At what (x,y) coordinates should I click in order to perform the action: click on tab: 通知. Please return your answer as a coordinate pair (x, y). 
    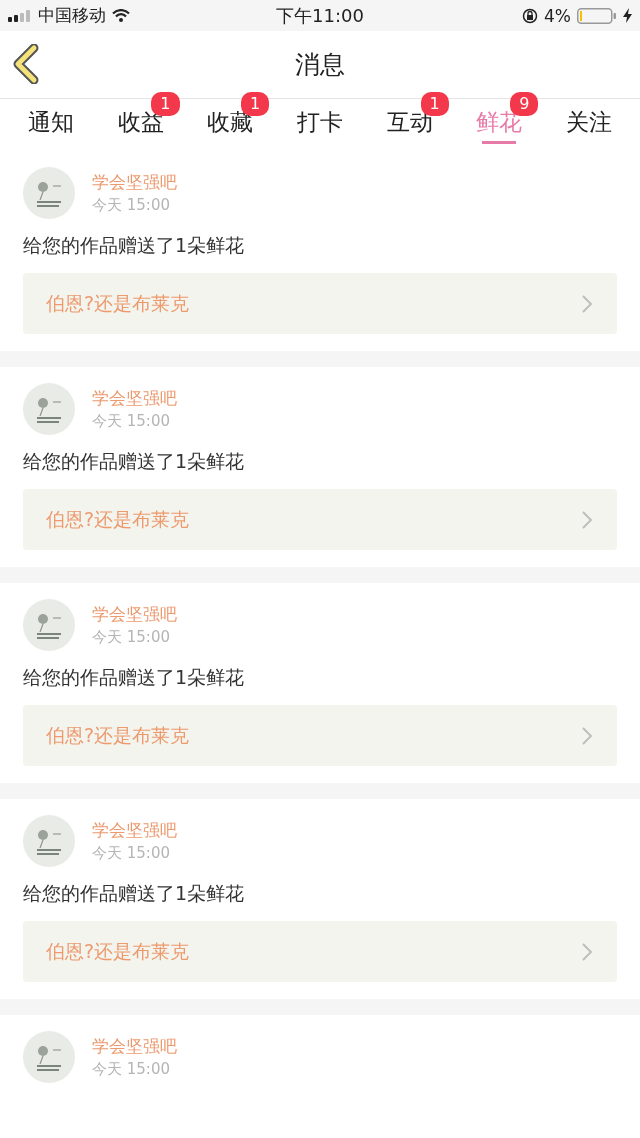
    Looking at the image, I should click on (50, 125).